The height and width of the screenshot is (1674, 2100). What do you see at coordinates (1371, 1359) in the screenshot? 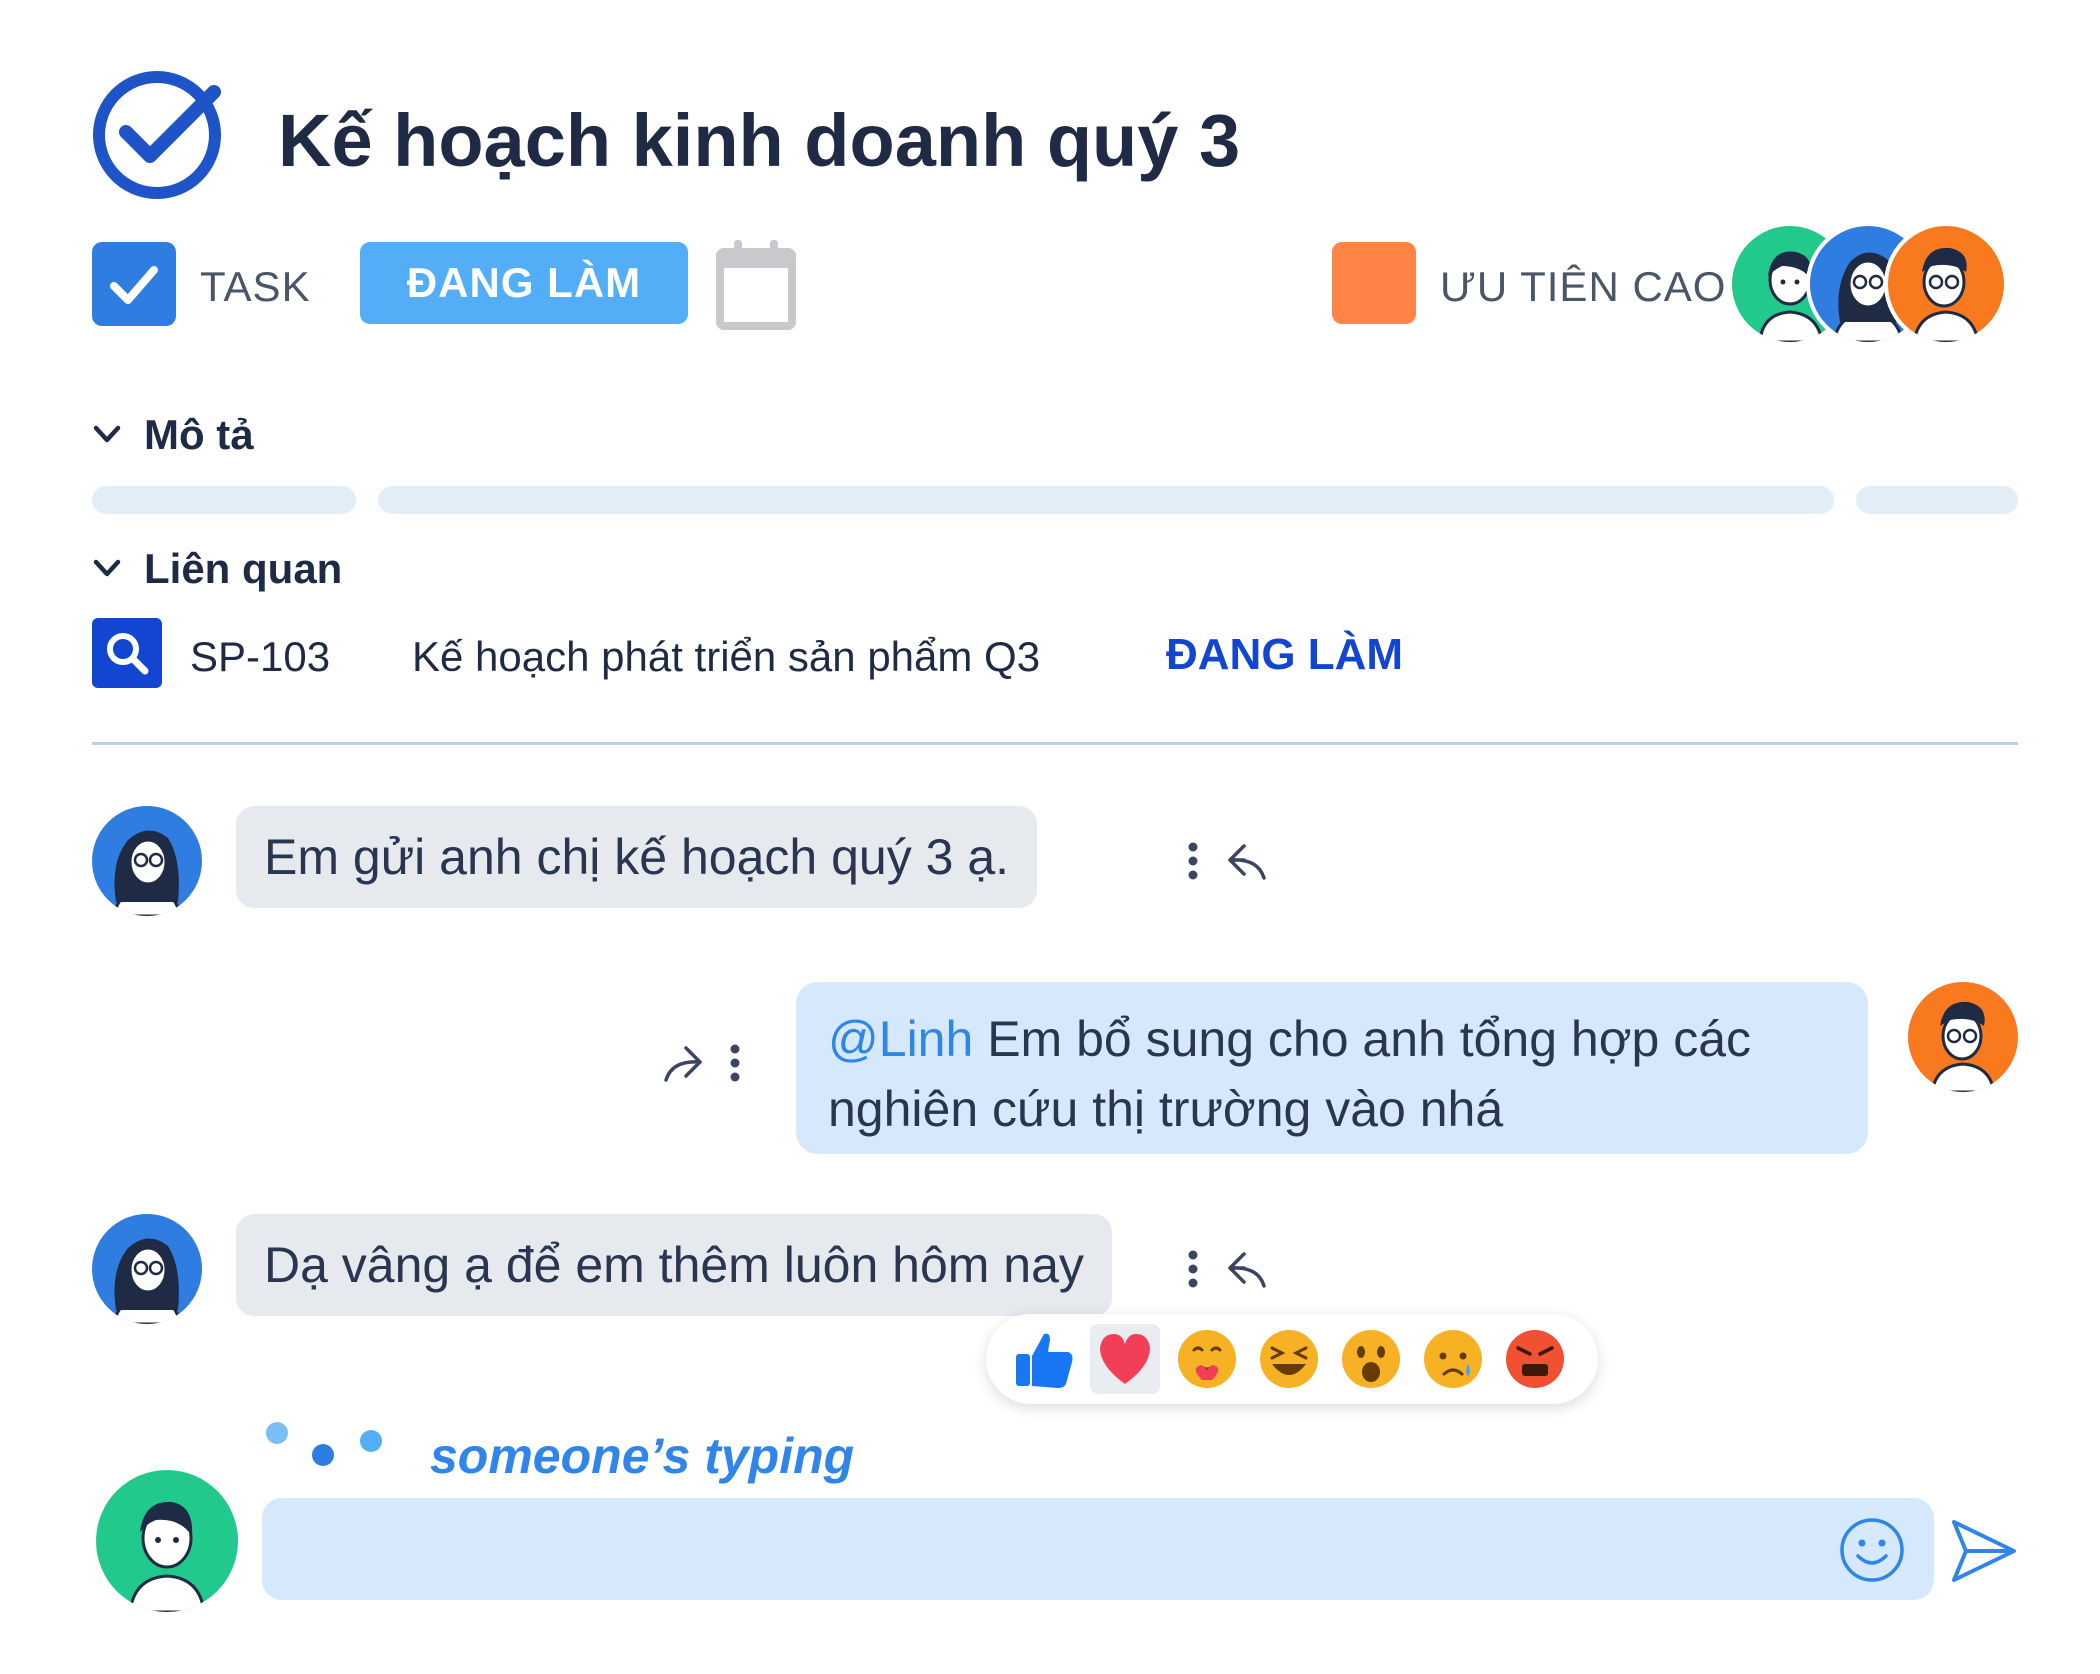
I see `wow-reaction-icon` at bounding box center [1371, 1359].